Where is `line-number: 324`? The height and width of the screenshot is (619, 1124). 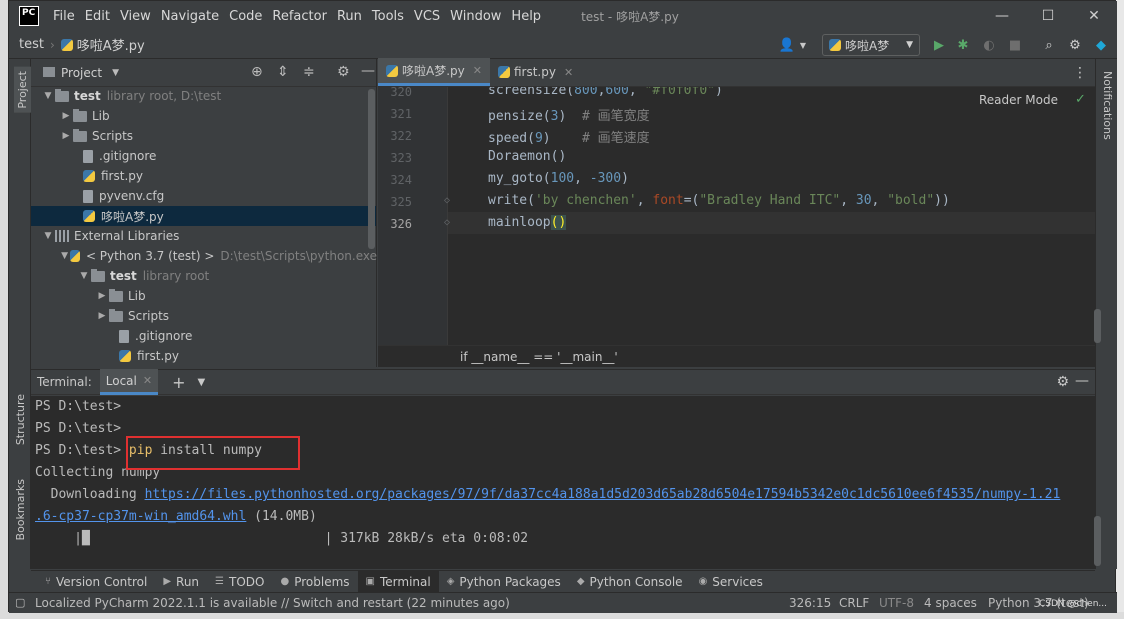
line-number: 324 is located at coordinates (401, 180).